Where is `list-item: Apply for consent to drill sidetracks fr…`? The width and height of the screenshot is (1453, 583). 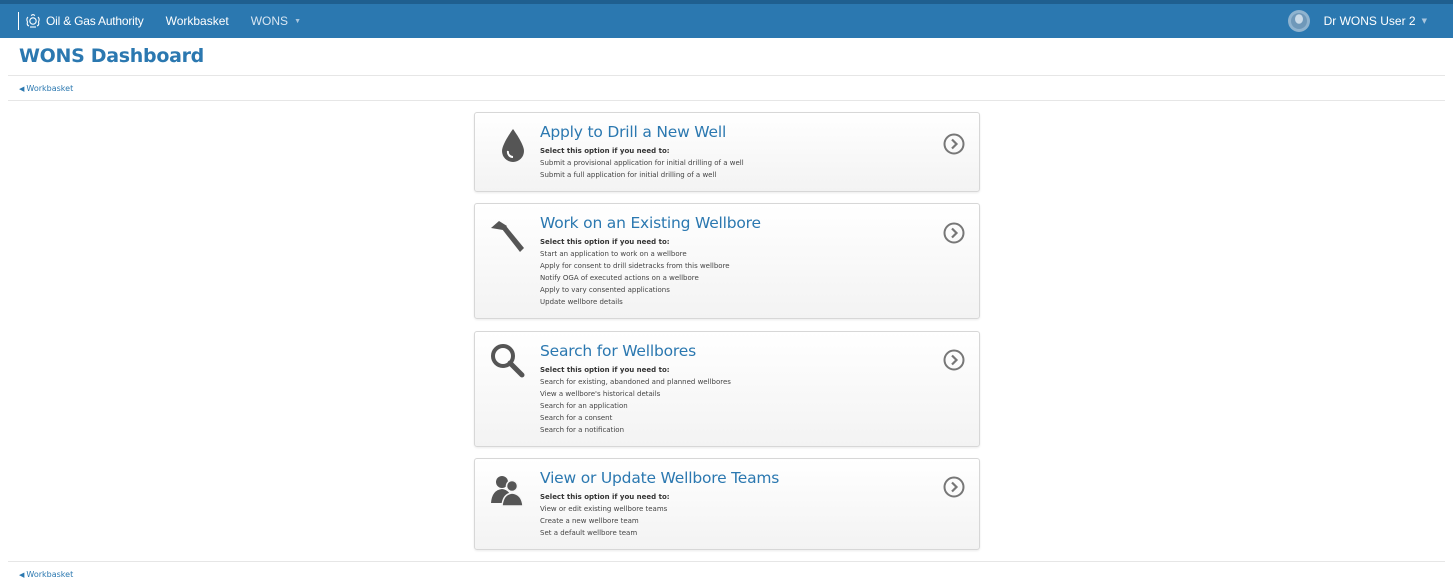 list-item: Apply for consent to drill sidetracks fr… is located at coordinates (635, 266).